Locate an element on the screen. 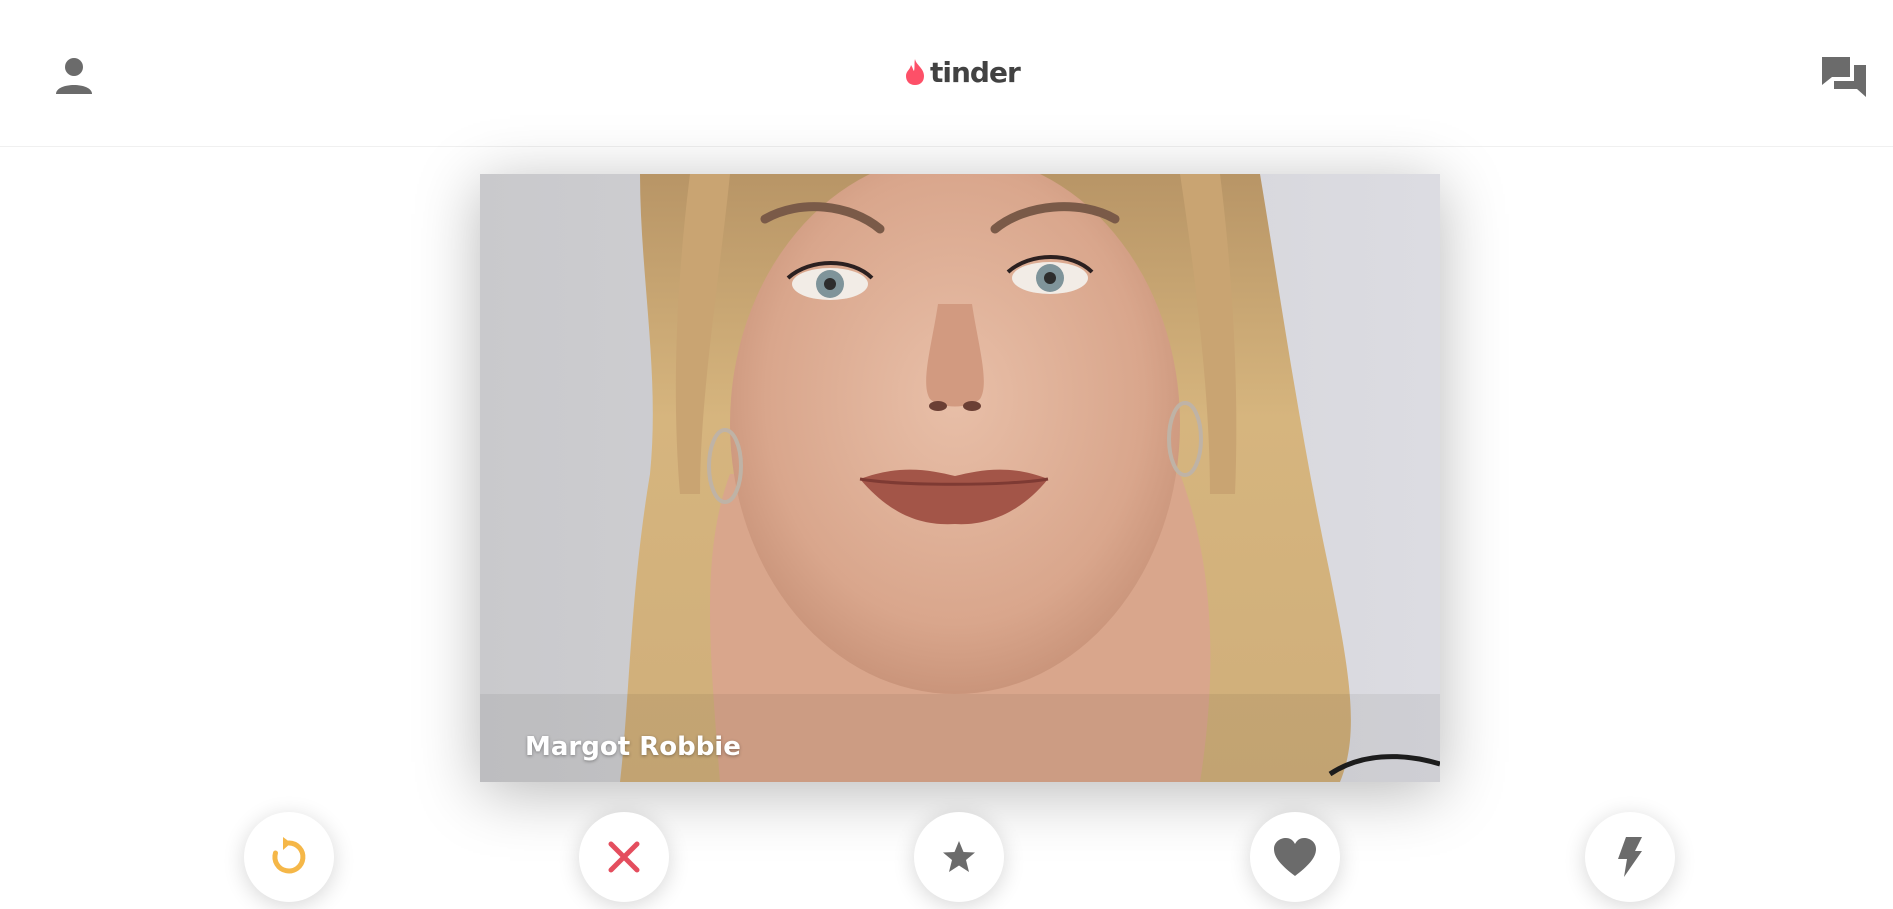 The image size is (1893, 909). profile-button is located at coordinates (74, 76).